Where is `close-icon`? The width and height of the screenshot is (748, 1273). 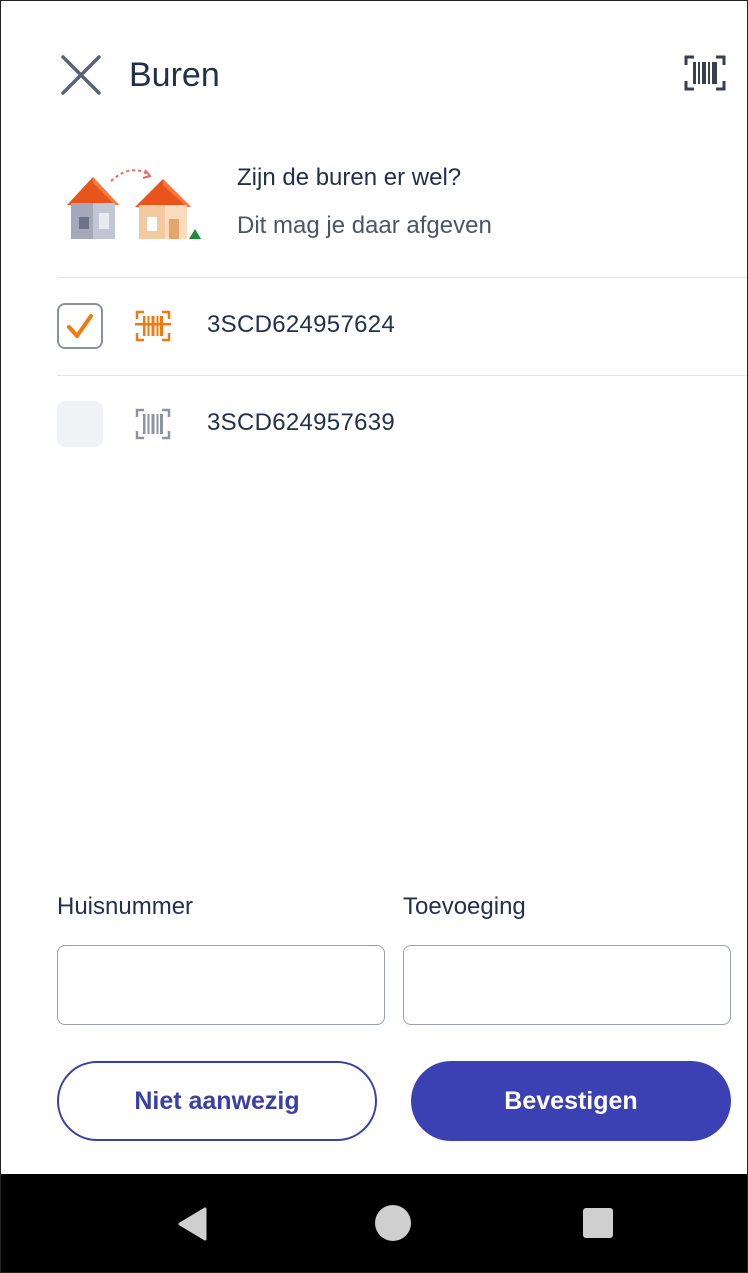 close-icon is located at coordinates (81, 75).